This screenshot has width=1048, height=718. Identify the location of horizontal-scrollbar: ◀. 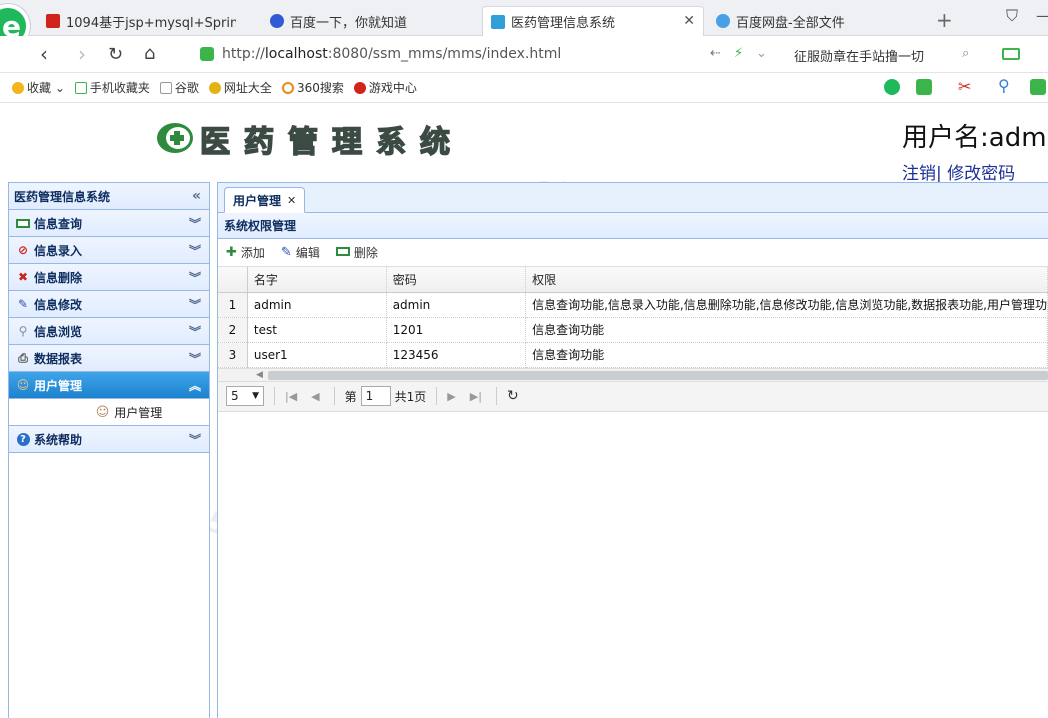
(633, 374).